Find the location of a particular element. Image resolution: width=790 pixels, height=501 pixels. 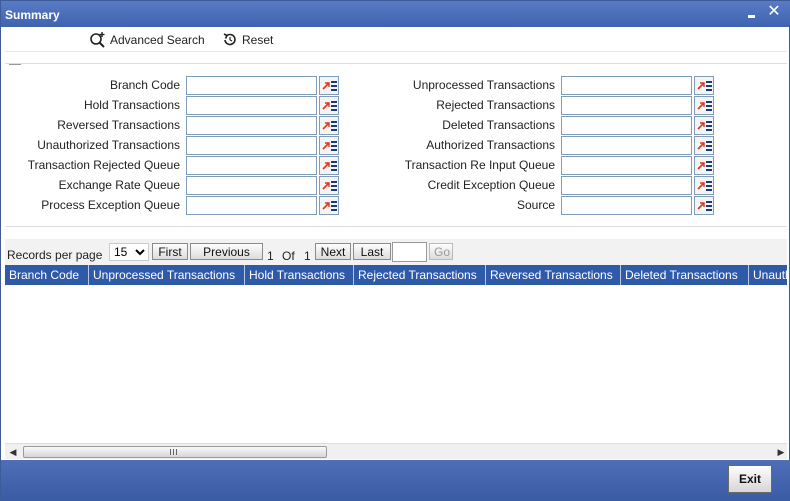

scrollbar-thumb is located at coordinates (175, 452).